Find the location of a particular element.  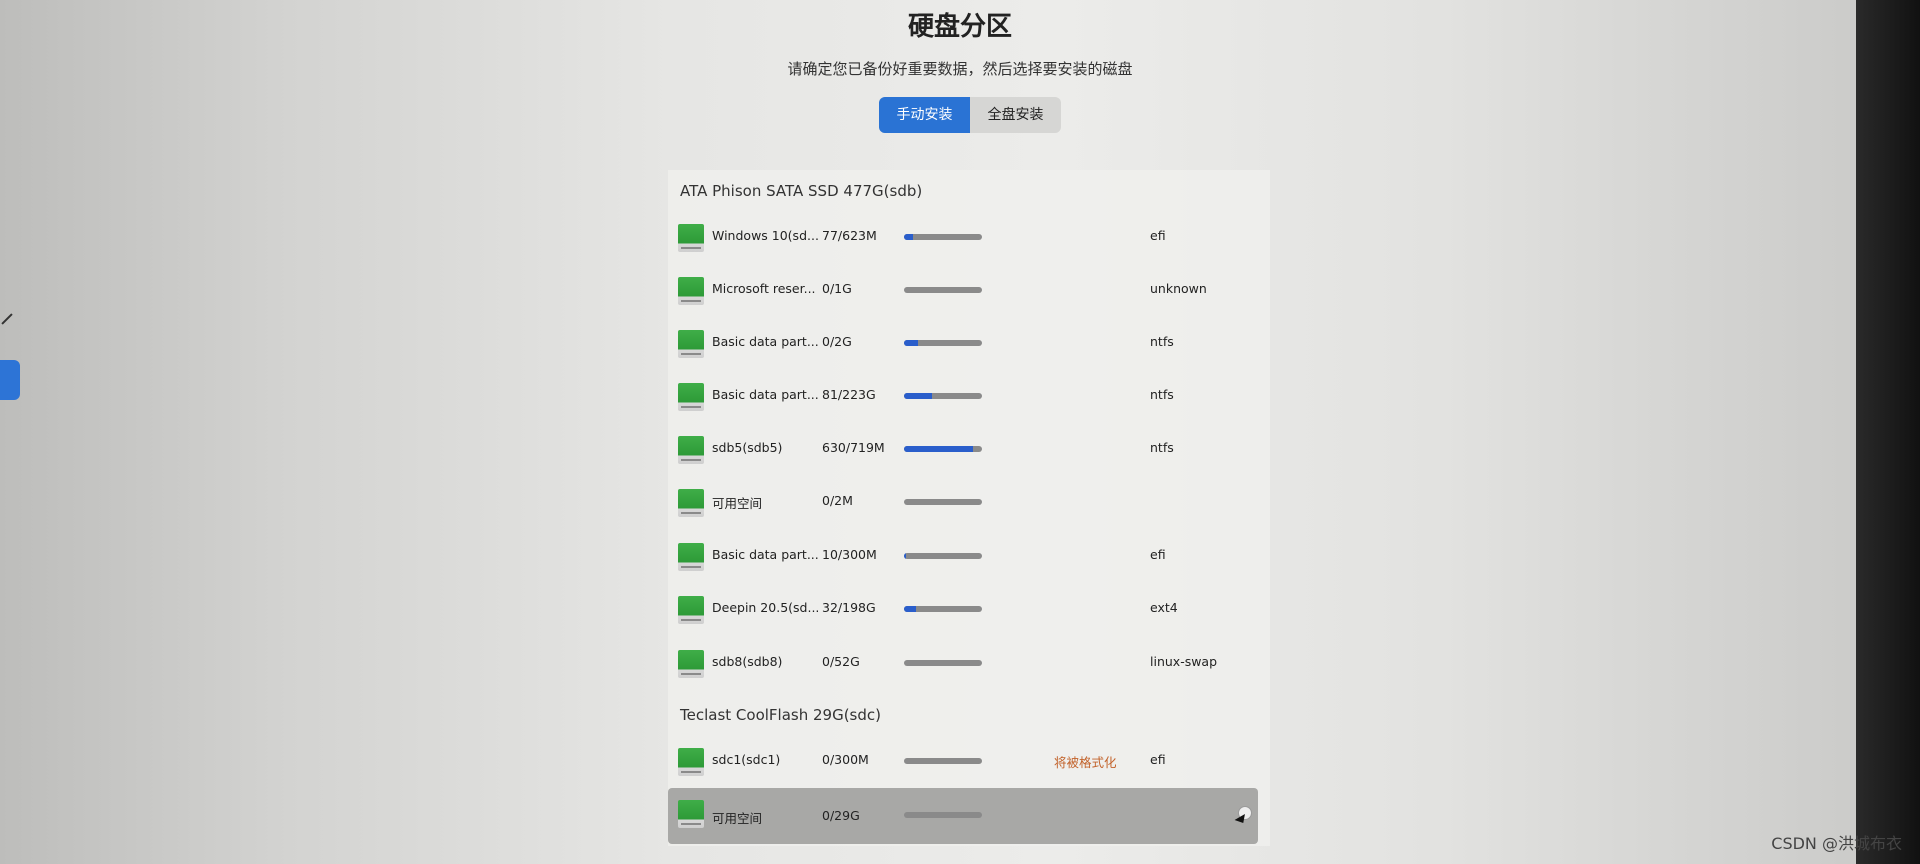

partition-row: Microsoft reser... 0/1G unknown is located at coordinates (963, 289).